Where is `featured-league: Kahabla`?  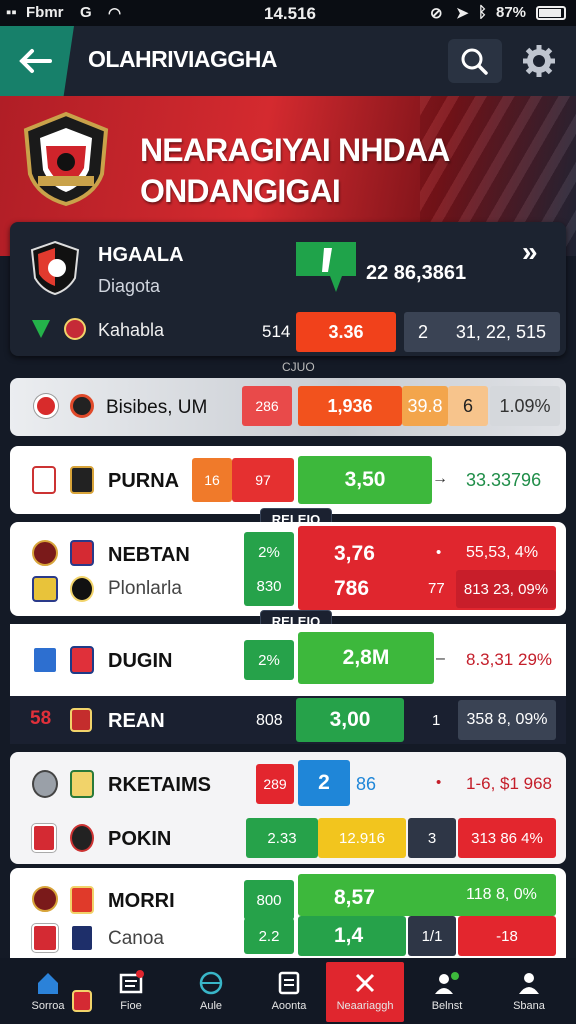
featured-league: Kahabla is located at coordinates (131, 330).